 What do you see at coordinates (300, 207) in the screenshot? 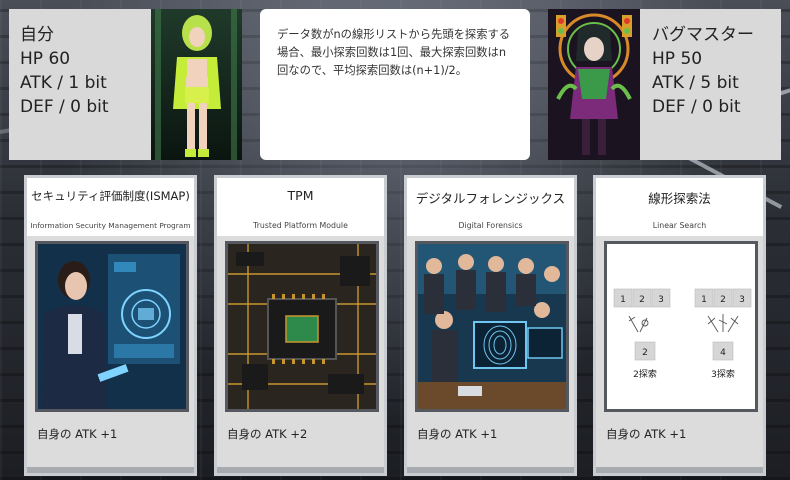
I see `card-header: TPM Trusted Platform Module` at bounding box center [300, 207].